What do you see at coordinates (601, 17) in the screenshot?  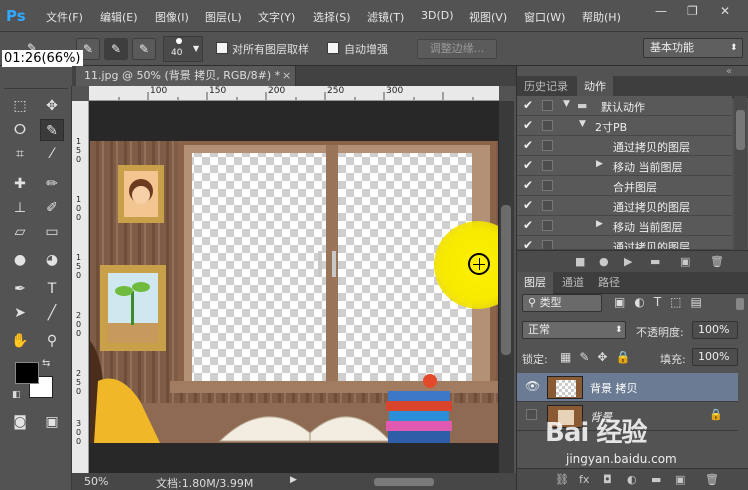 I see `menu-help: 帮助(H)` at bounding box center [601, 17].